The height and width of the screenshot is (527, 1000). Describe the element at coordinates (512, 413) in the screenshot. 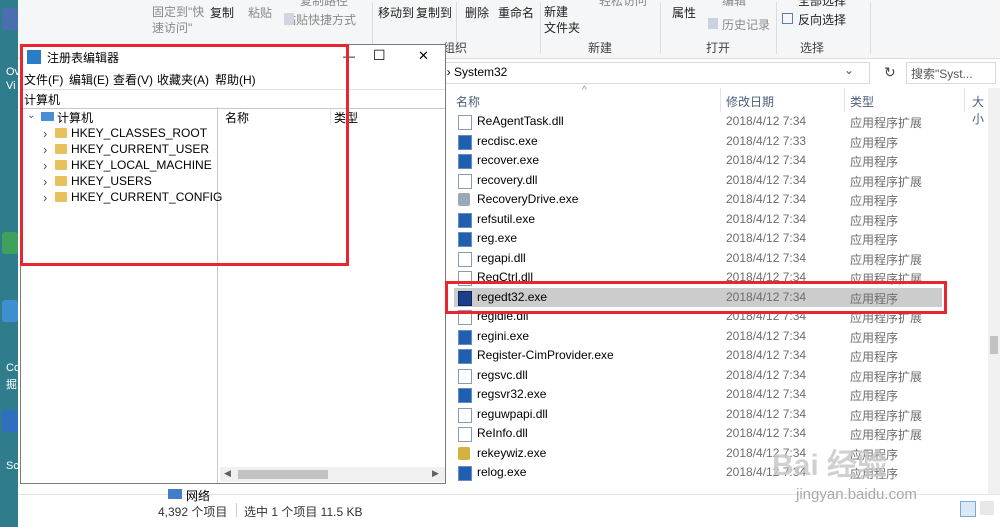

I see `file-name: reguwpapi.dll` at that location.